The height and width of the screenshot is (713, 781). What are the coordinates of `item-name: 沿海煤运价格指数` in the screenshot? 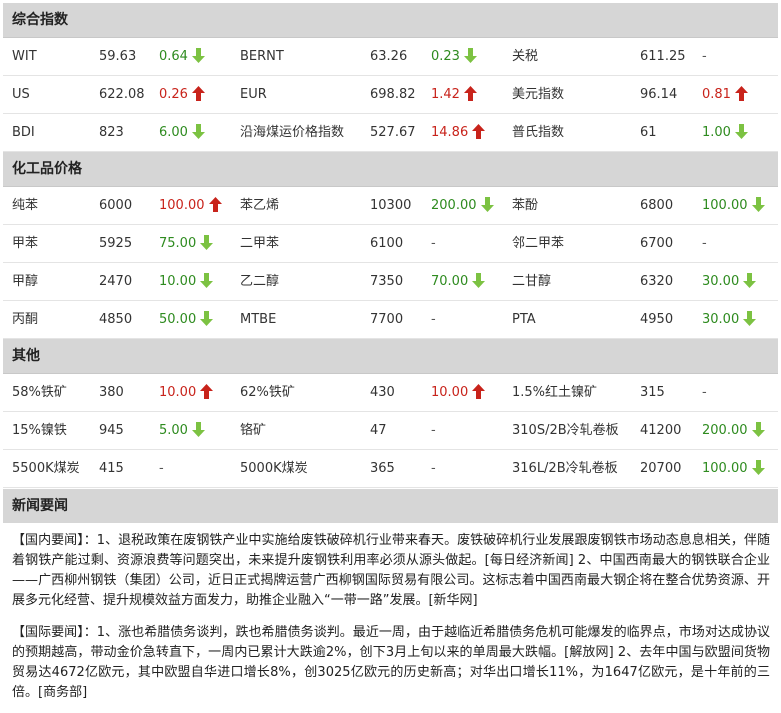 It's located at (292, 132).